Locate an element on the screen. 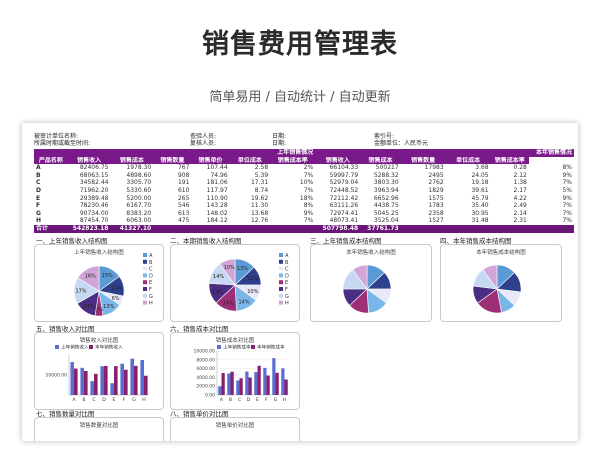 This screenshot has width=600, height=460. table-cell: 5200.00 is located at coordinates (139, 198).